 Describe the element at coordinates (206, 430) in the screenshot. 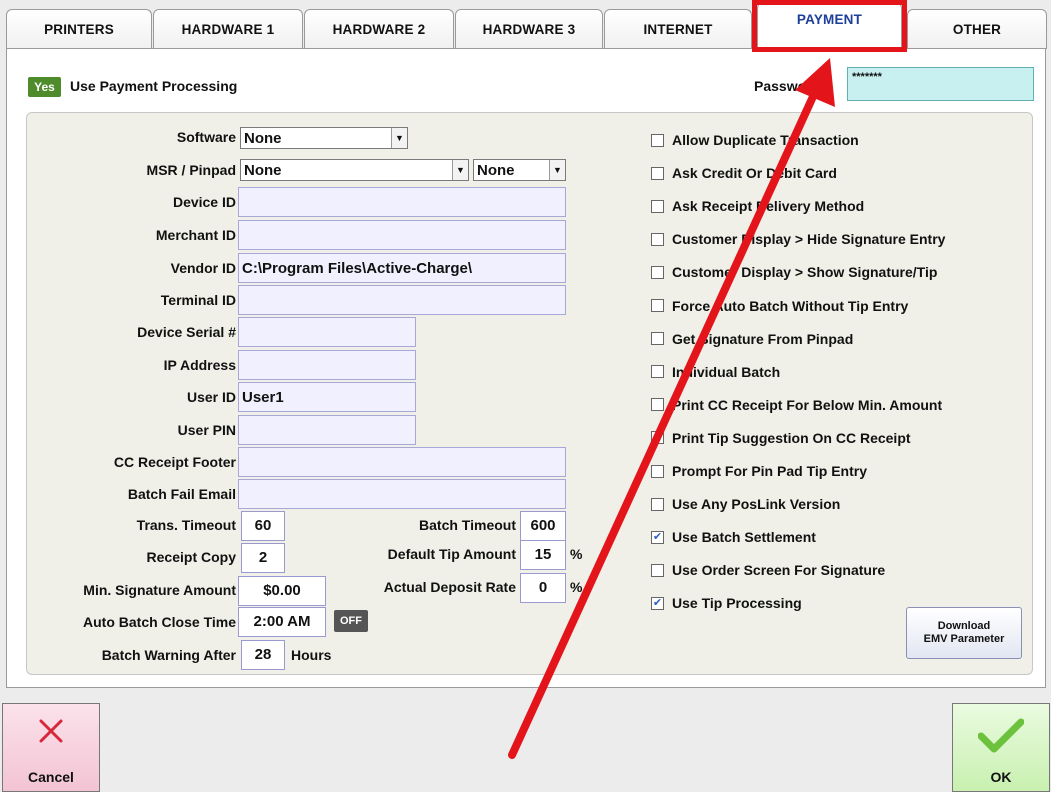

I see `user-pin-label: User PIN` at that location.